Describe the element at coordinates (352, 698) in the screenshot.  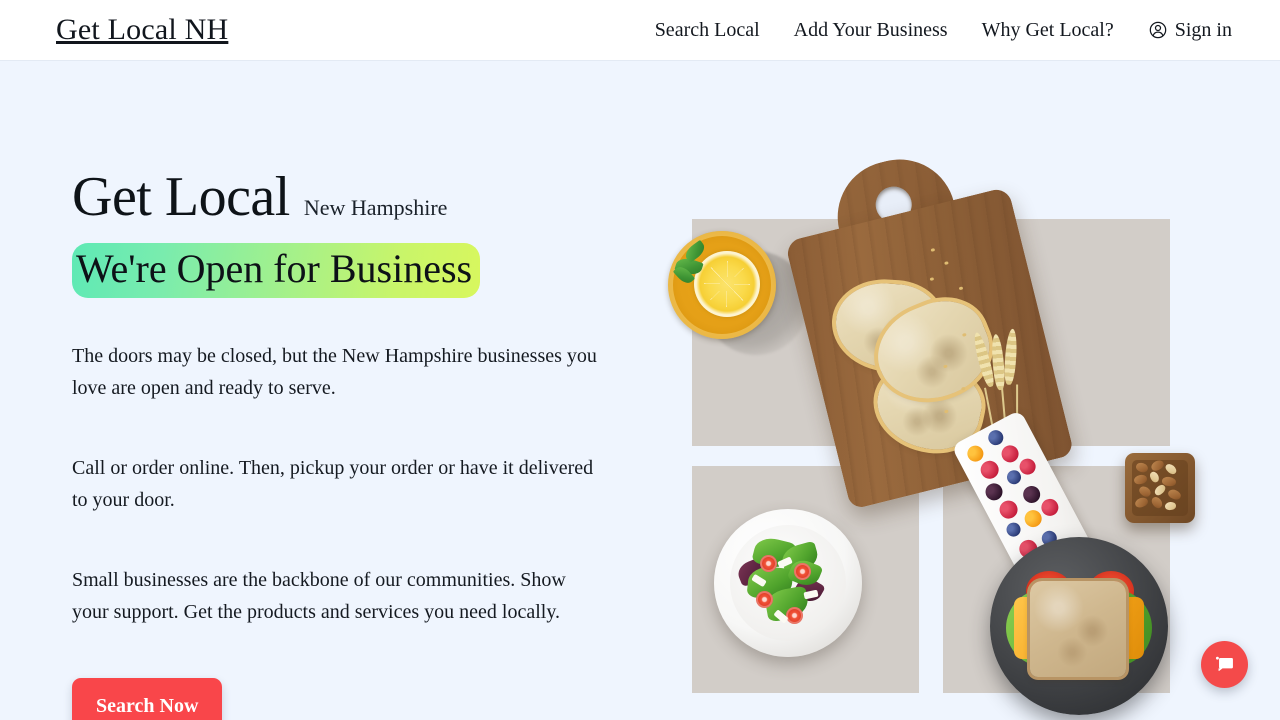
I see `hero-cta-wrap: Search Now` at that location.